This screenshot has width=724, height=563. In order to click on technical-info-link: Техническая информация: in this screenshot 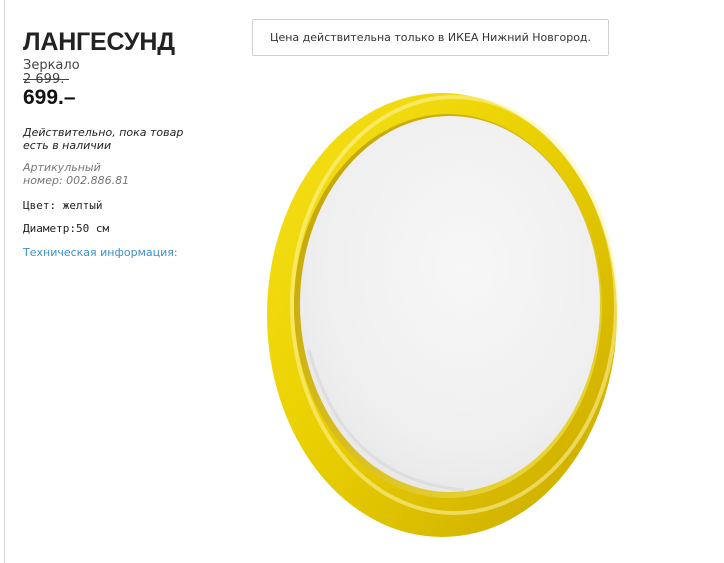, I will do `click(100, 252)`.